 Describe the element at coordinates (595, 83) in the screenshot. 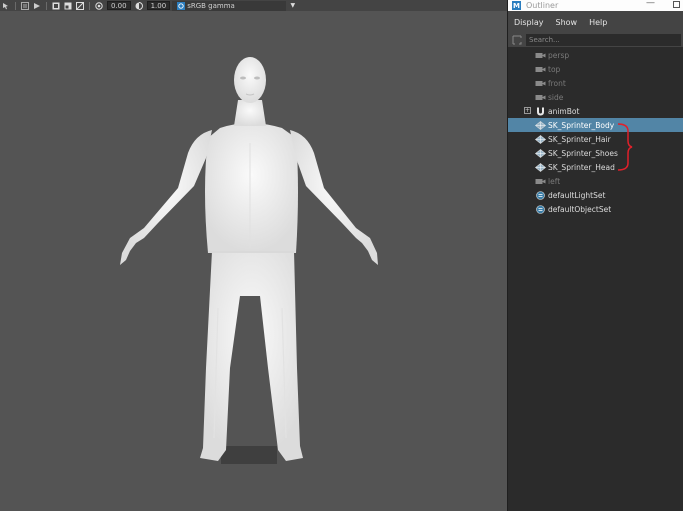

I see `outliner-item: front` at that location.